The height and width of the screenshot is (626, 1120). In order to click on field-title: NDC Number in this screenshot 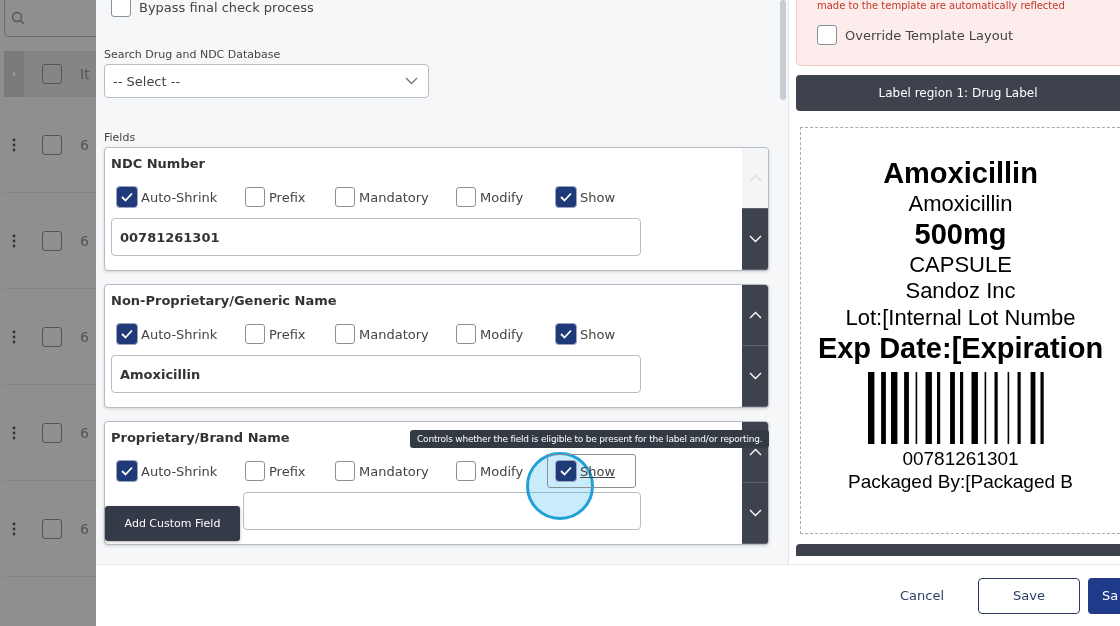, I will do `click(158, 164)`.